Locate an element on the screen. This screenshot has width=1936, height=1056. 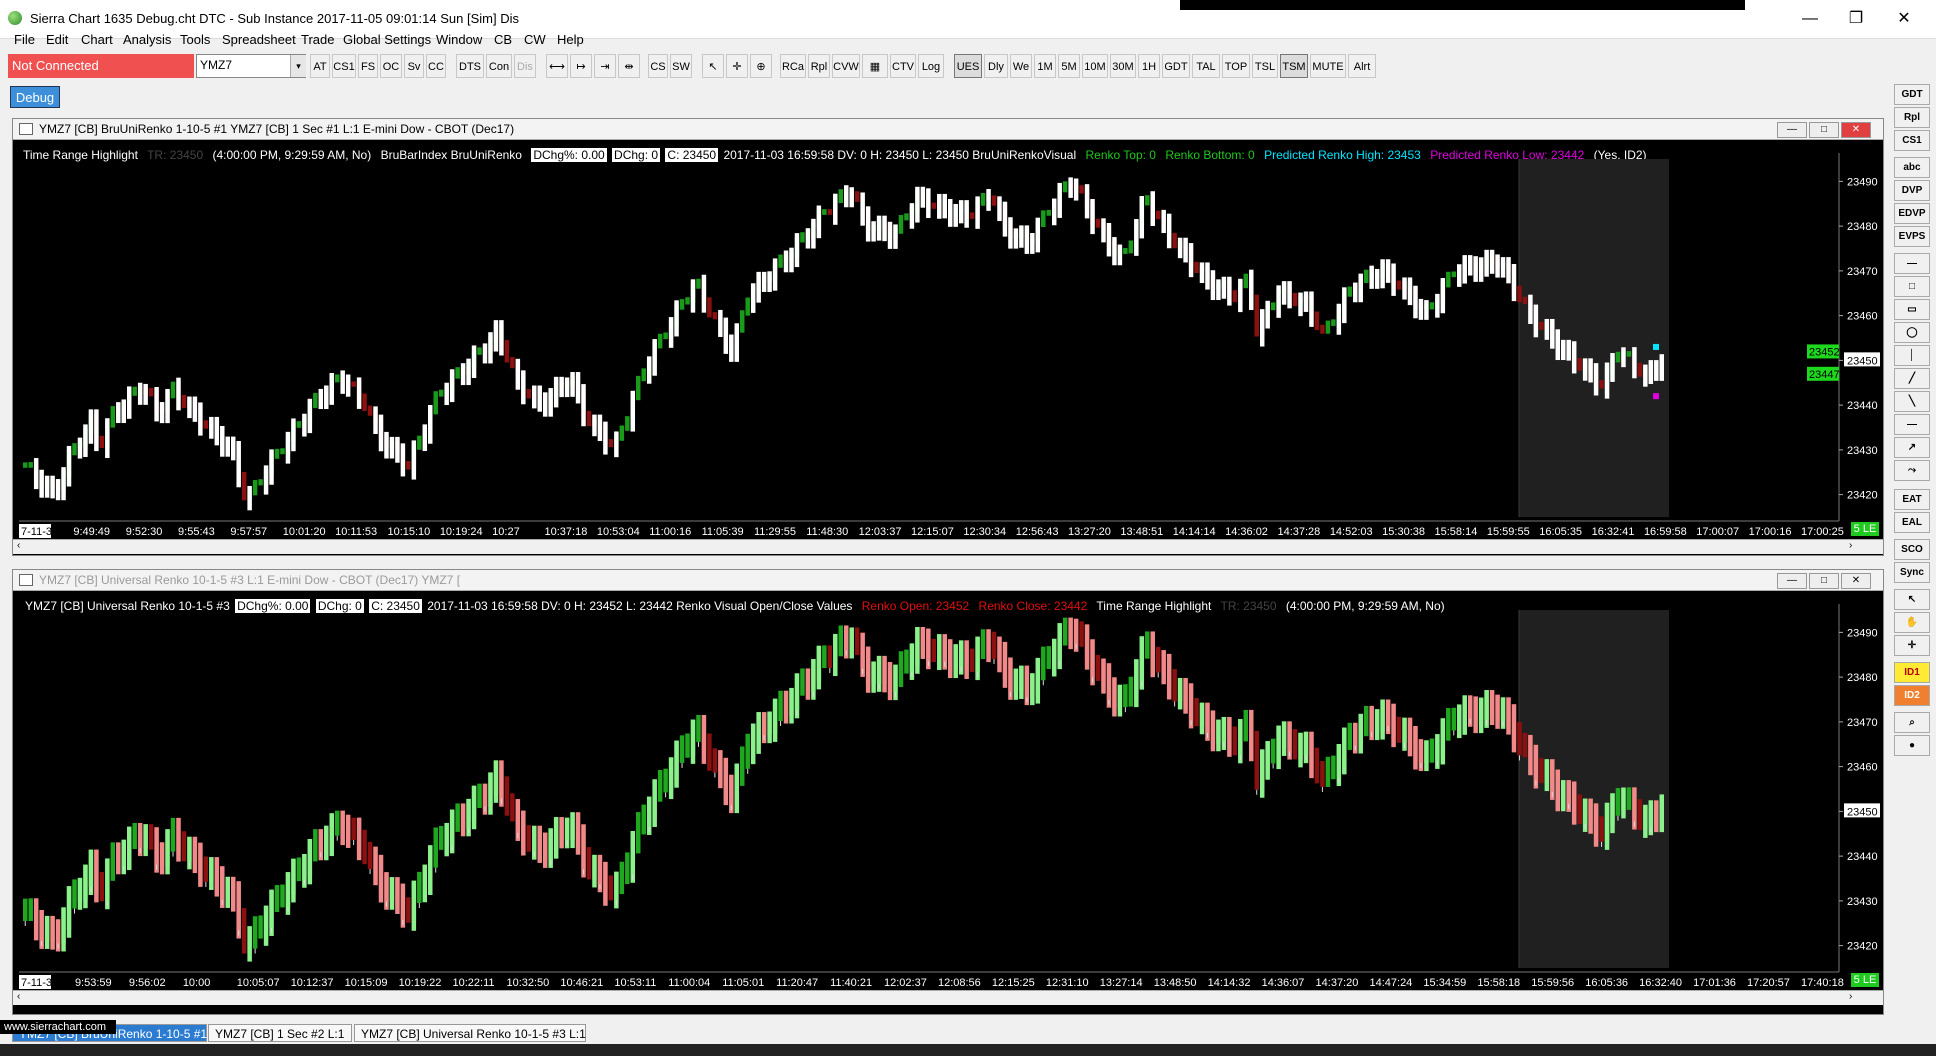
toolbar-button-24: UES is located at coordinates (968, 66).